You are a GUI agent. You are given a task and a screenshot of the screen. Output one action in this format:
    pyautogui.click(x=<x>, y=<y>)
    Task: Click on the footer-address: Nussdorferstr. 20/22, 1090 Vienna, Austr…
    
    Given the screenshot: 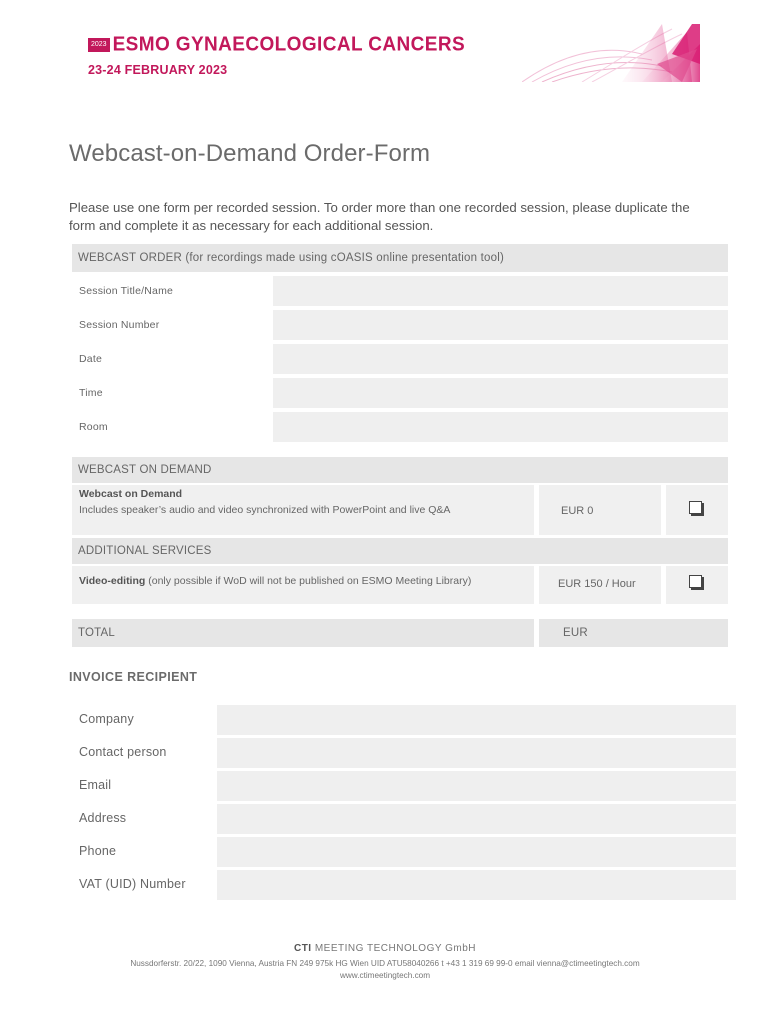 What is the action you would take?
    pyautogui.click(x=385, y=963)
    